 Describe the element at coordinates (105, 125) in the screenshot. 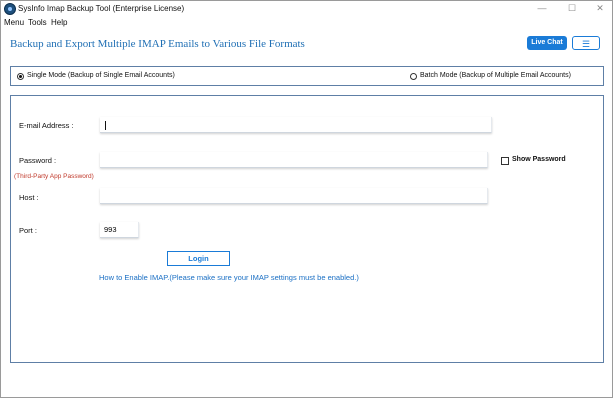

I see `text-cursor` at that location.